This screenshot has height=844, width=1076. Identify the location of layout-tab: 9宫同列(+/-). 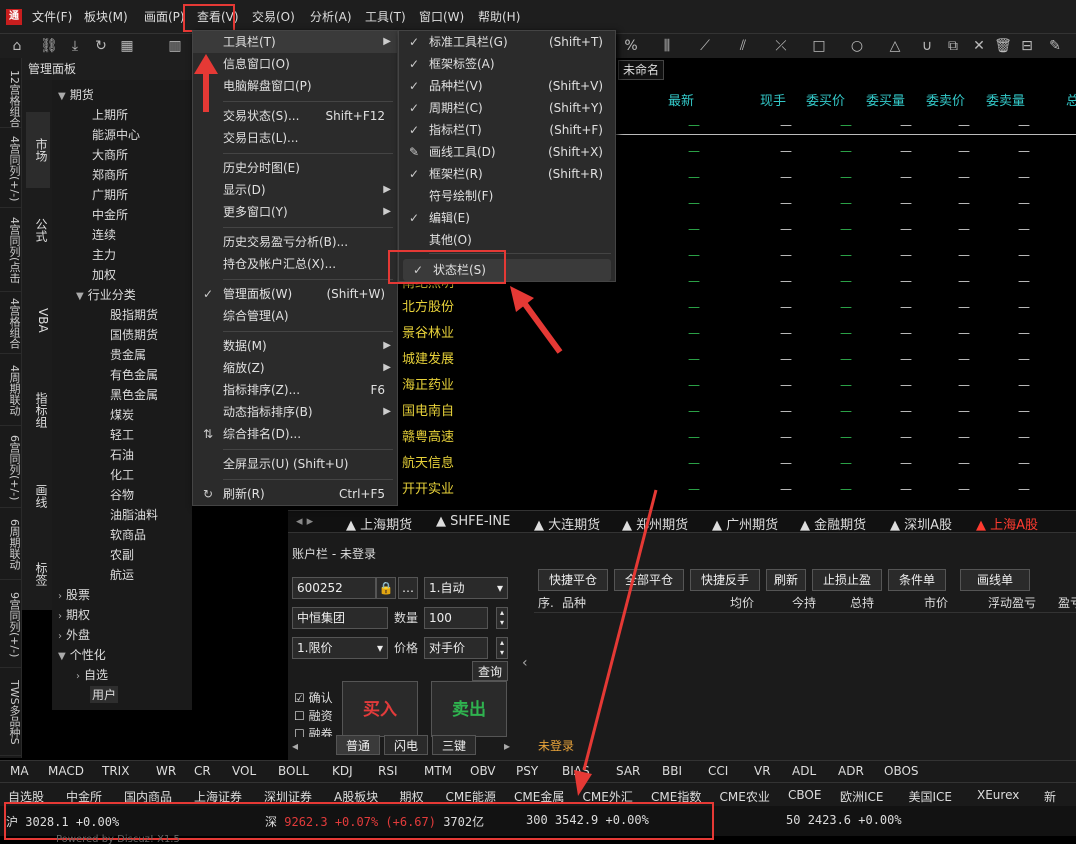
(11, 625).